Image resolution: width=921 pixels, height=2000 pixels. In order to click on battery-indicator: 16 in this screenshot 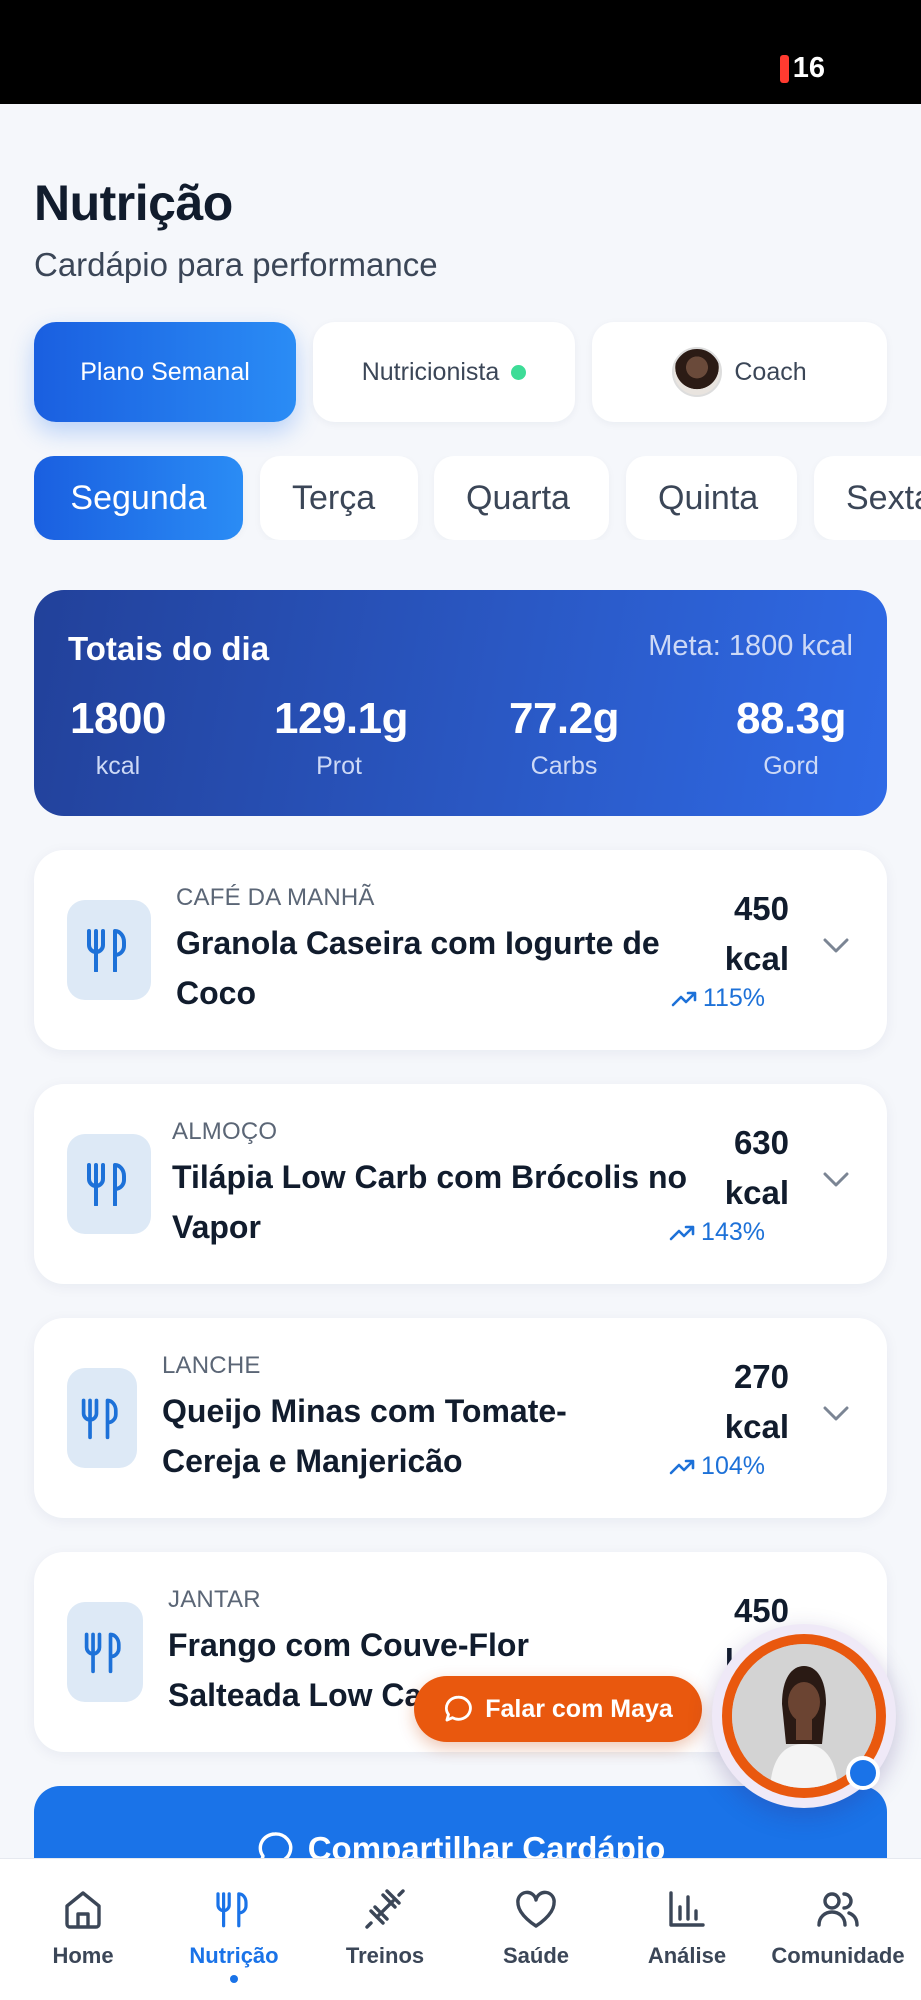, I will do `click(802, 68)`.